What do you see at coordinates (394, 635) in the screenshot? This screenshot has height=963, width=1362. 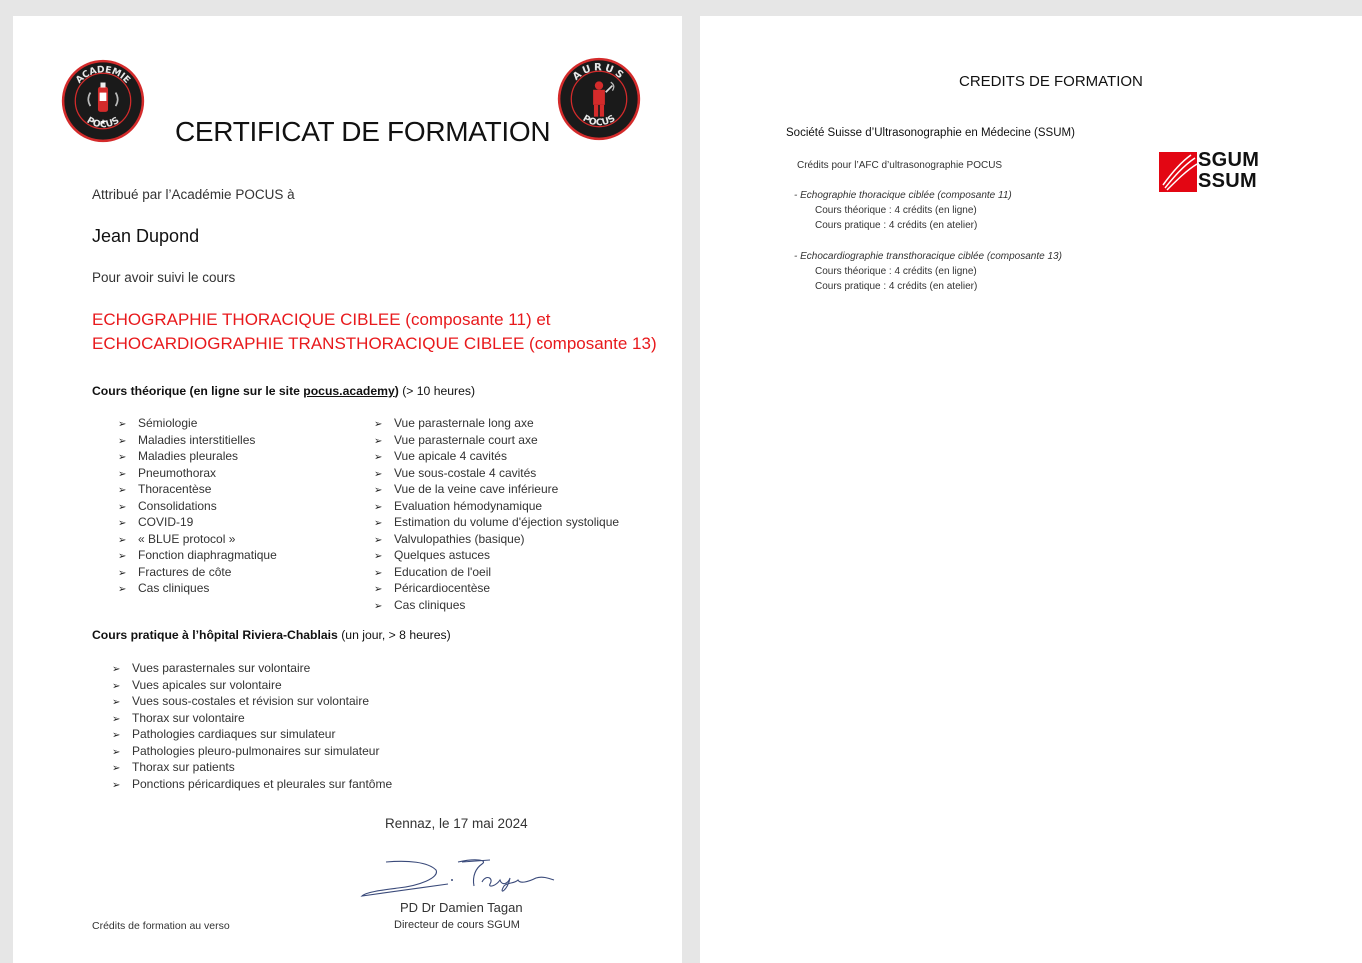 I see `practice-heading-duration: (un jour, > 8 heures)` at bounding box center [394, 635].